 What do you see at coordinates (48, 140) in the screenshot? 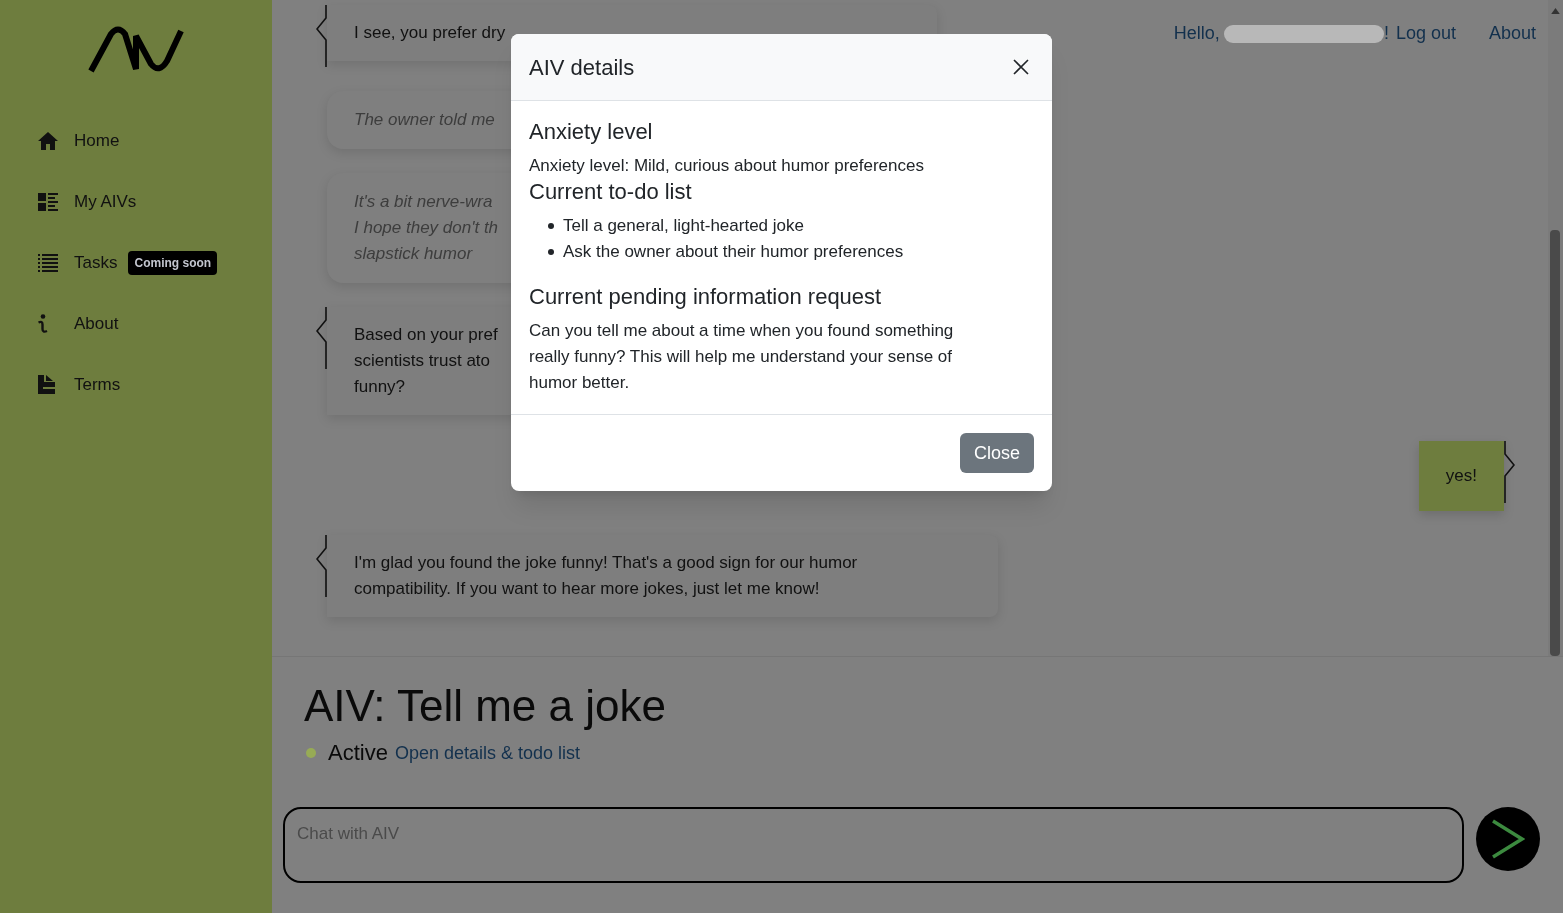
I see `home-icon` at bounding box center [48, 140].